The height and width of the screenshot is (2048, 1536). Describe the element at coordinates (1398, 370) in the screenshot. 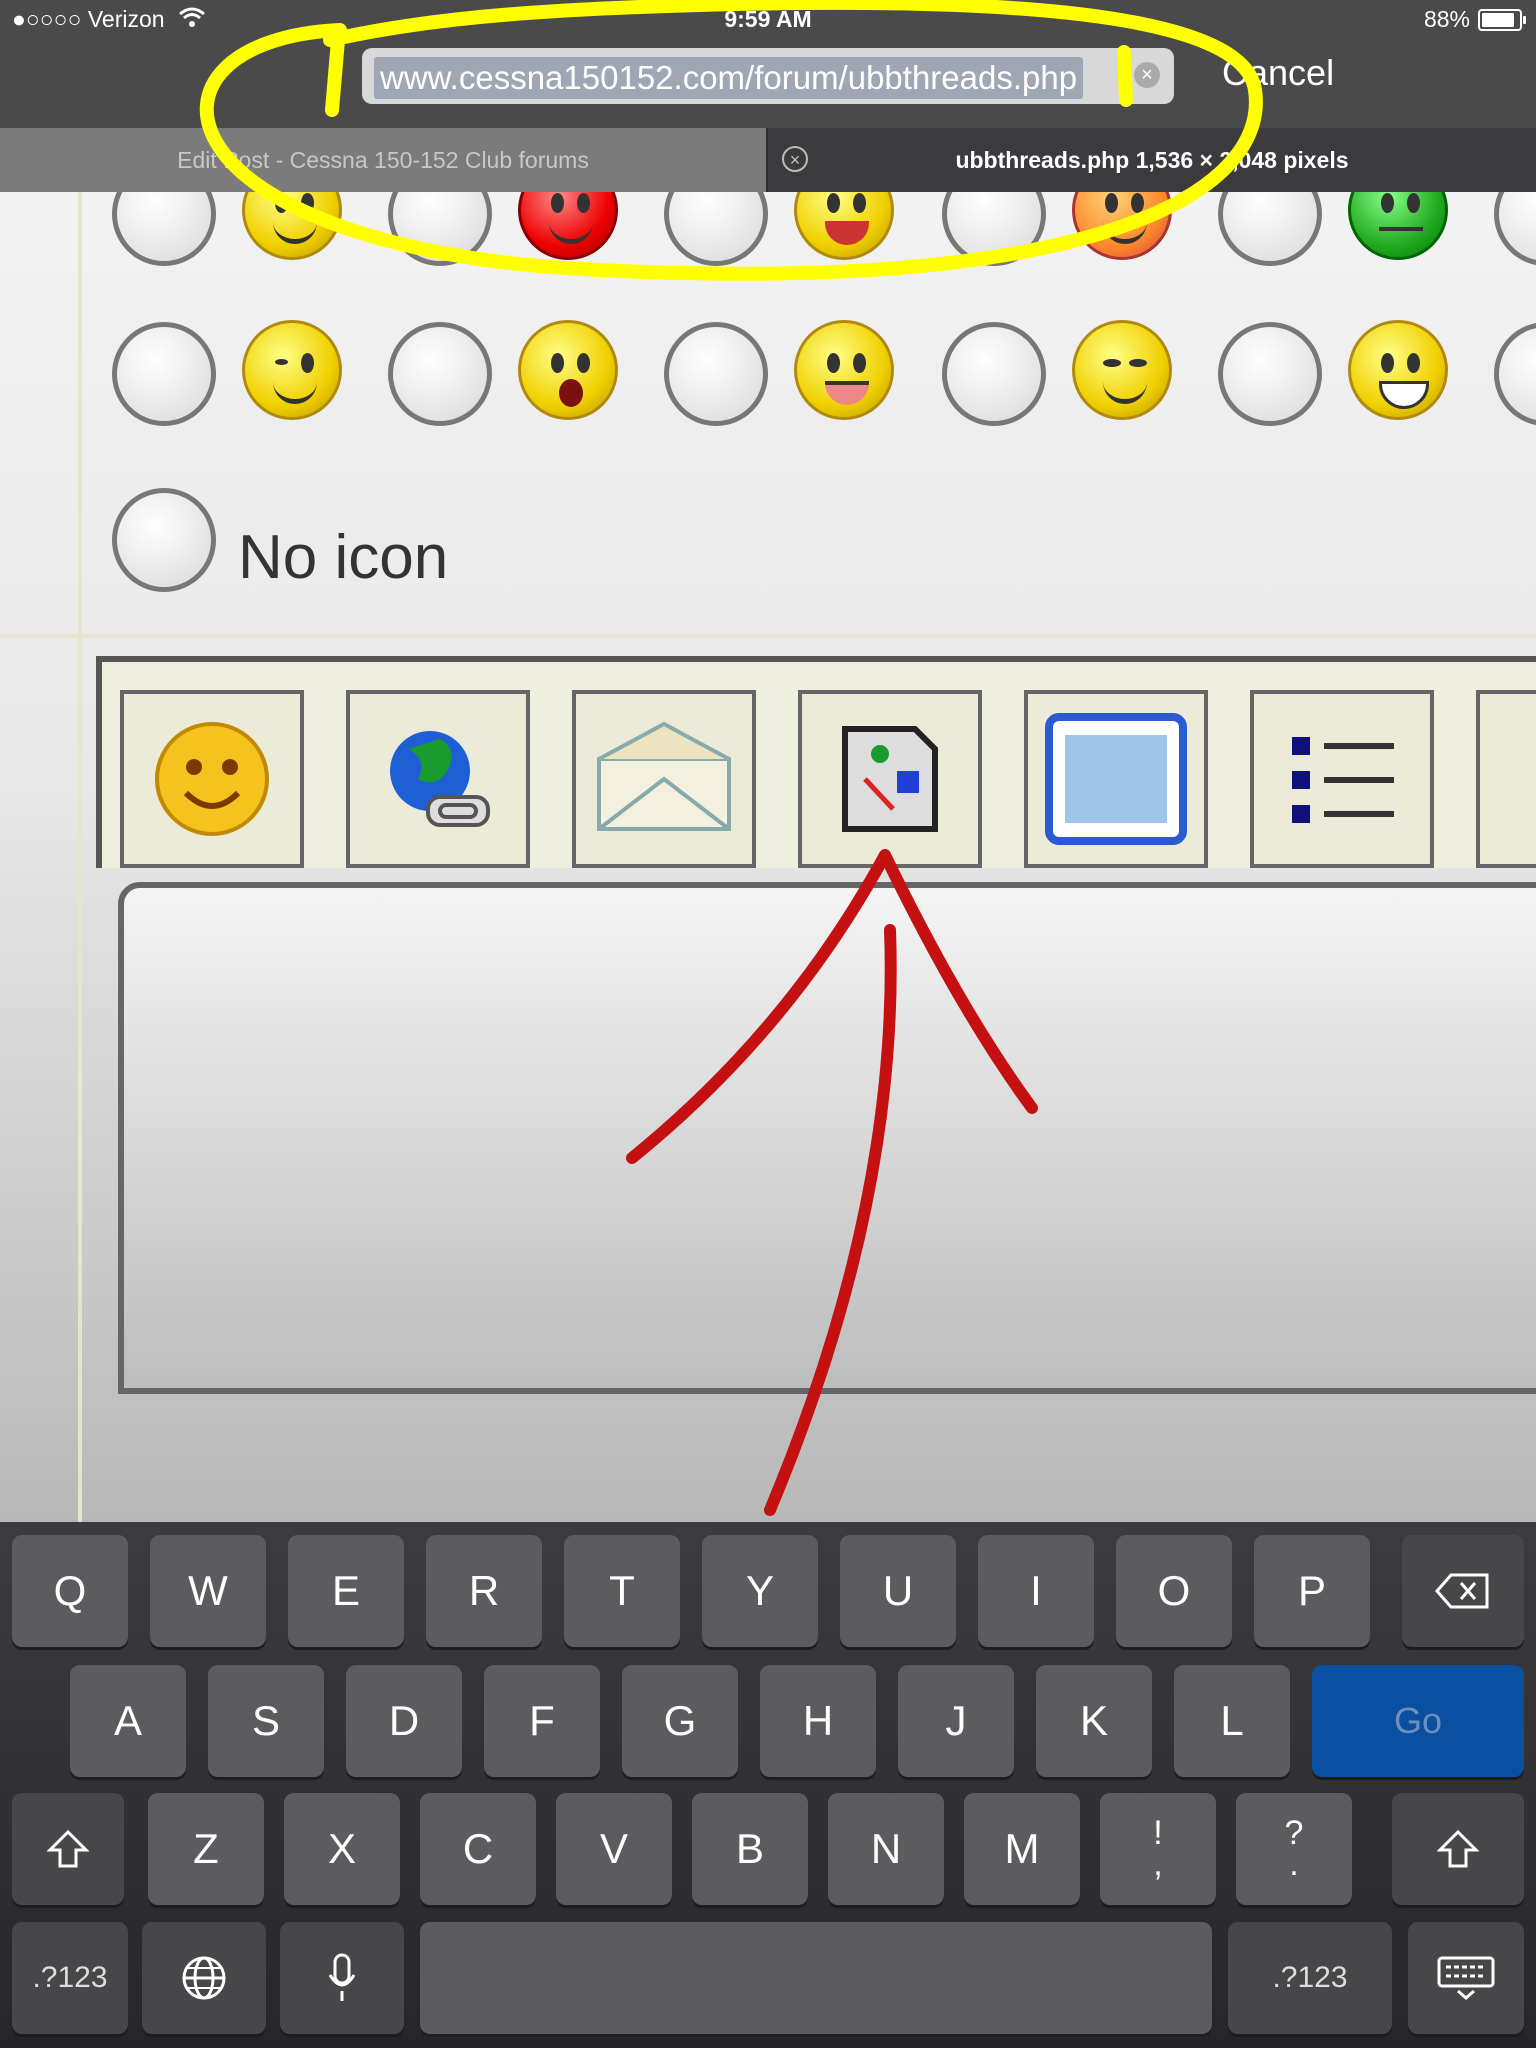

I see `grin-icon` at that location.